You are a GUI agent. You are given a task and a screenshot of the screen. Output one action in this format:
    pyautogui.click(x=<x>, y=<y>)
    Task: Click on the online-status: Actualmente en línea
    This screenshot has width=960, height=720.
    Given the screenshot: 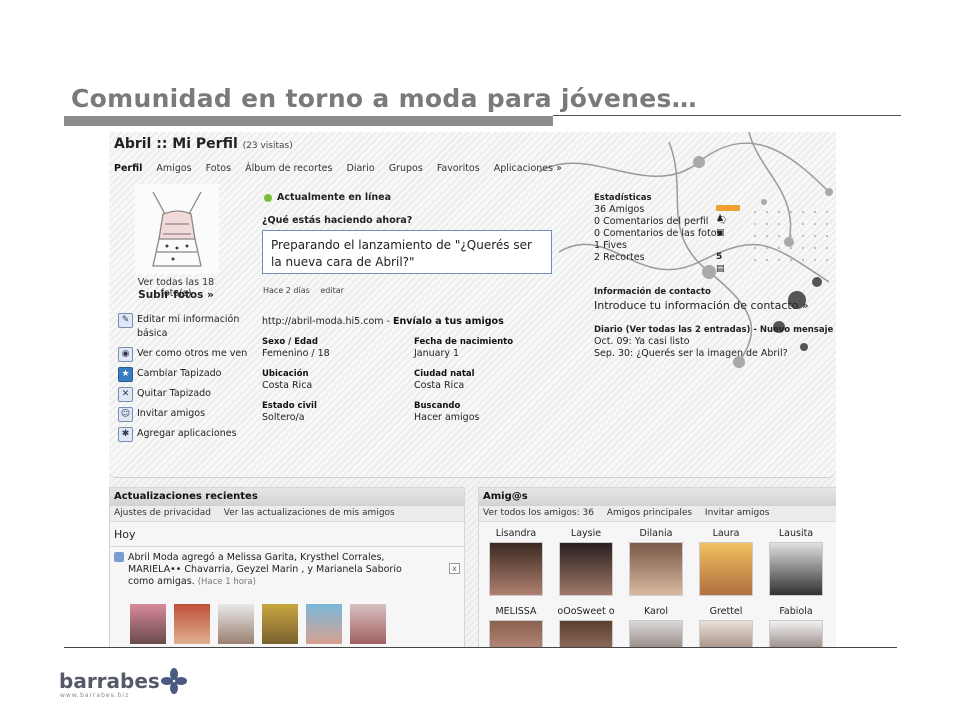 What is the action you would take?
    pyautogui.click(x=327, y=197)
    